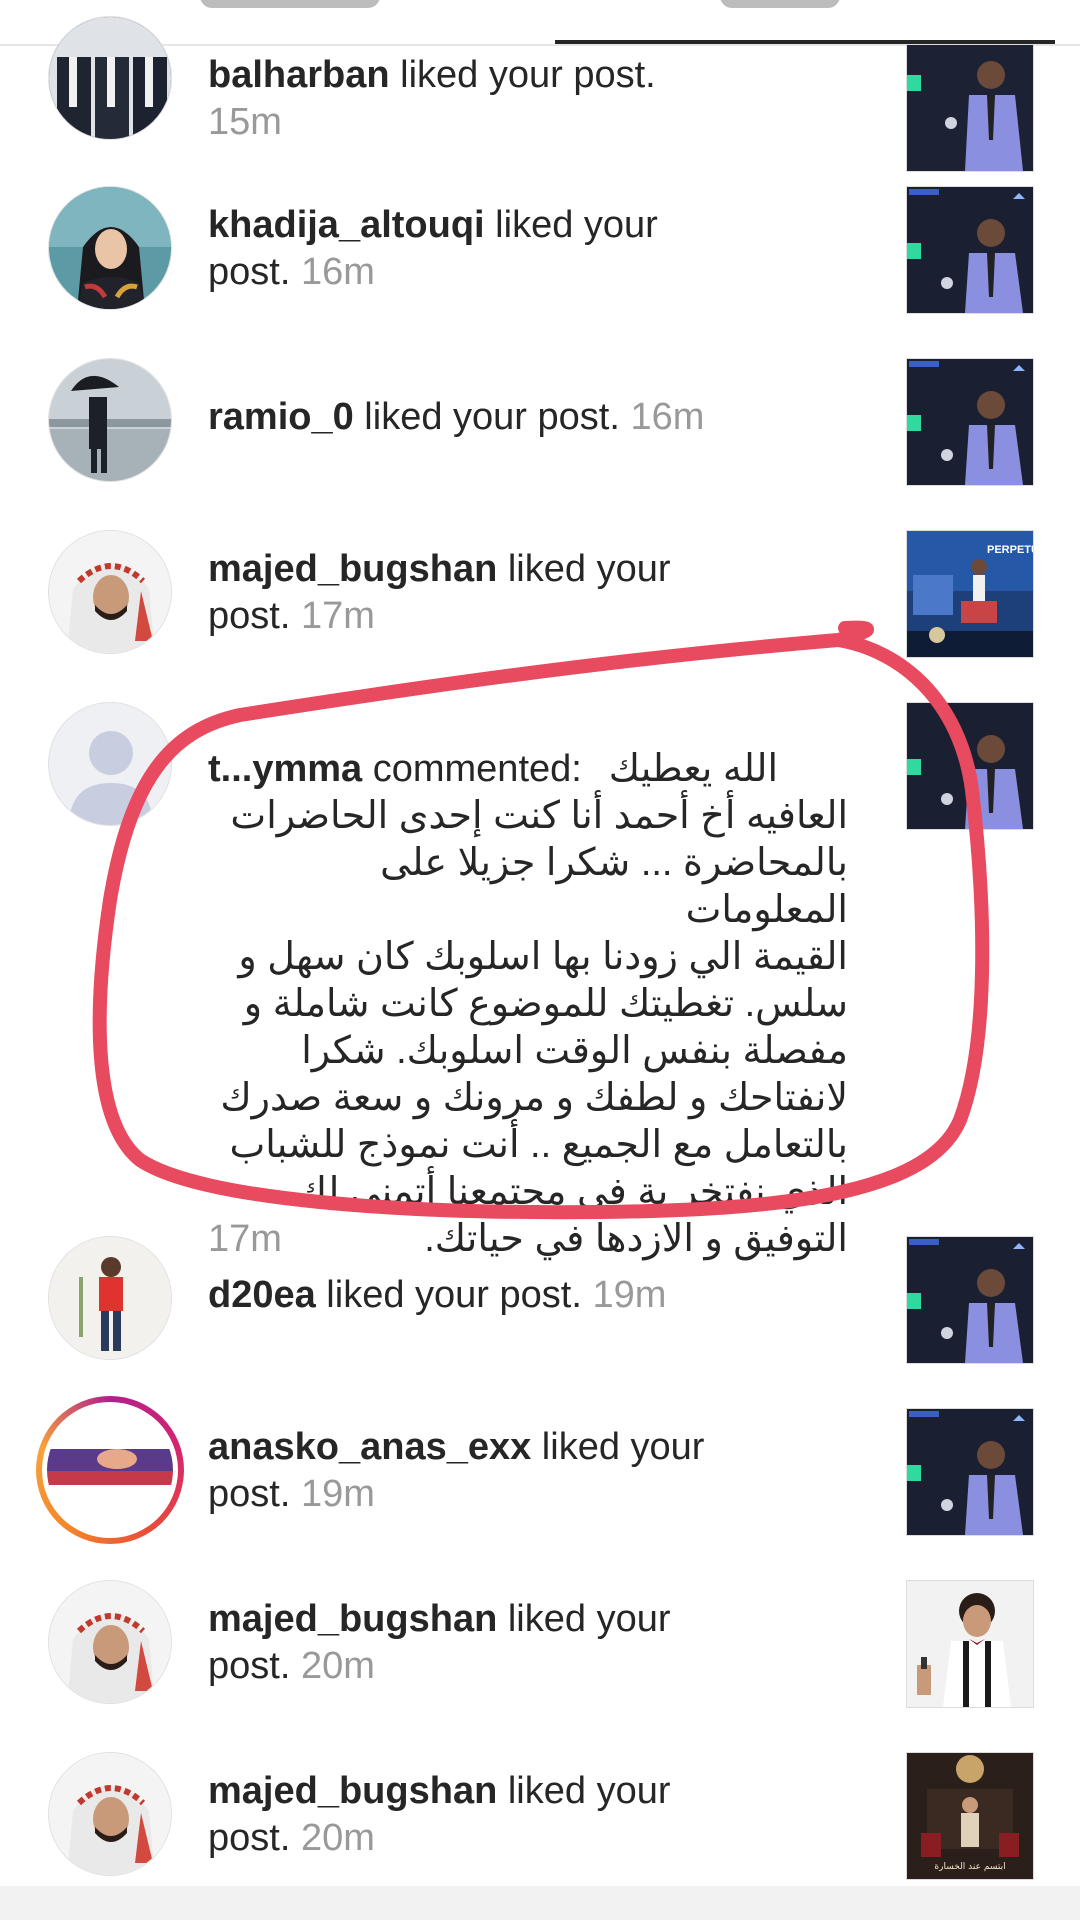 The height and width of the screenshot is (1924, 1080). Describe the element at coordinates (472, 769) in the screenshot. I see `action-text: commented:` at that location.